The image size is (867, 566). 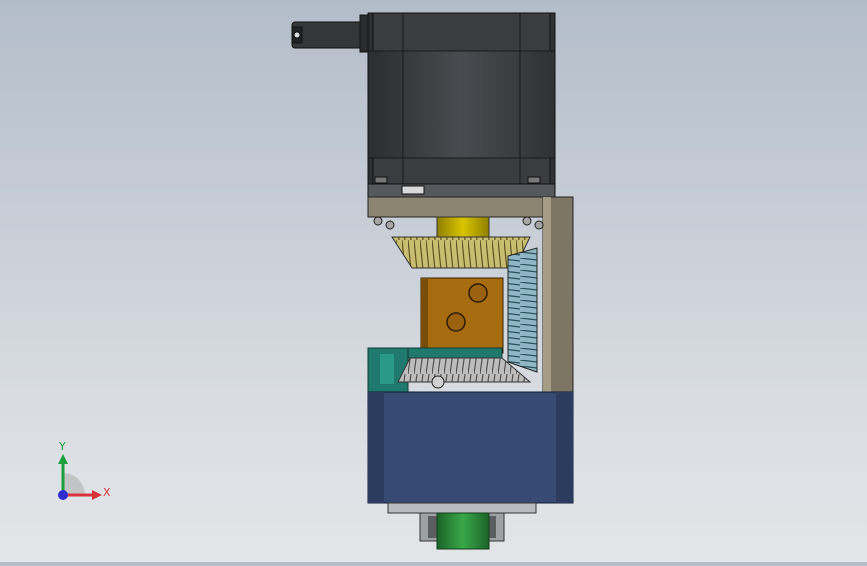 What do you see at coordinates (63, 459) in the screenshot?
I see `y-axis-arrow` at bounding box center [63, 459].